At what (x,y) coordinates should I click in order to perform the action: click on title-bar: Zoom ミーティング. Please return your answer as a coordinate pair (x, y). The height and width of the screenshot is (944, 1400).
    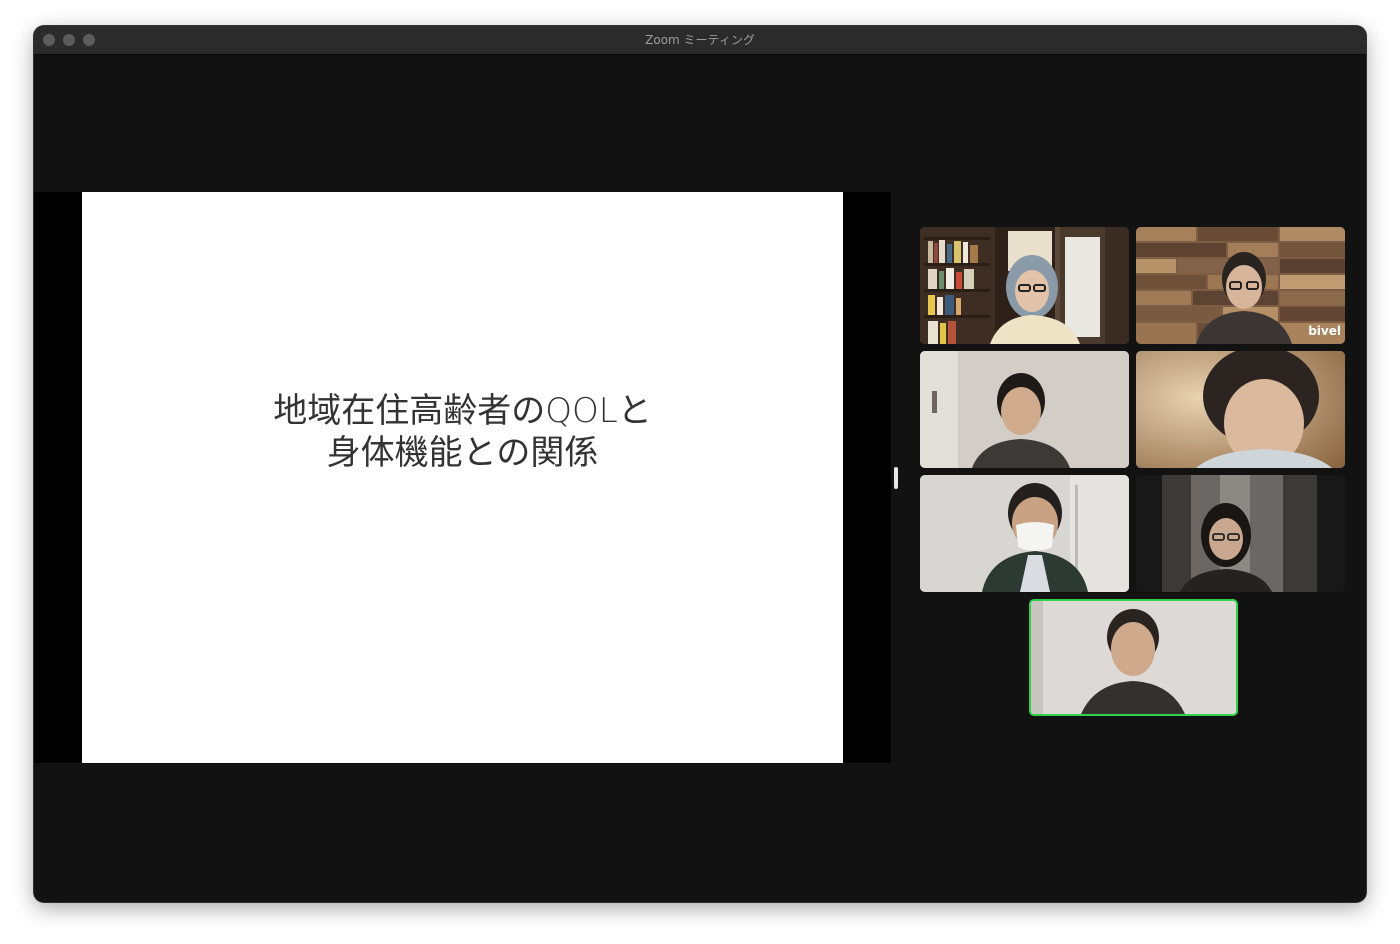
    Looking at the image, I should click on (700, 40).